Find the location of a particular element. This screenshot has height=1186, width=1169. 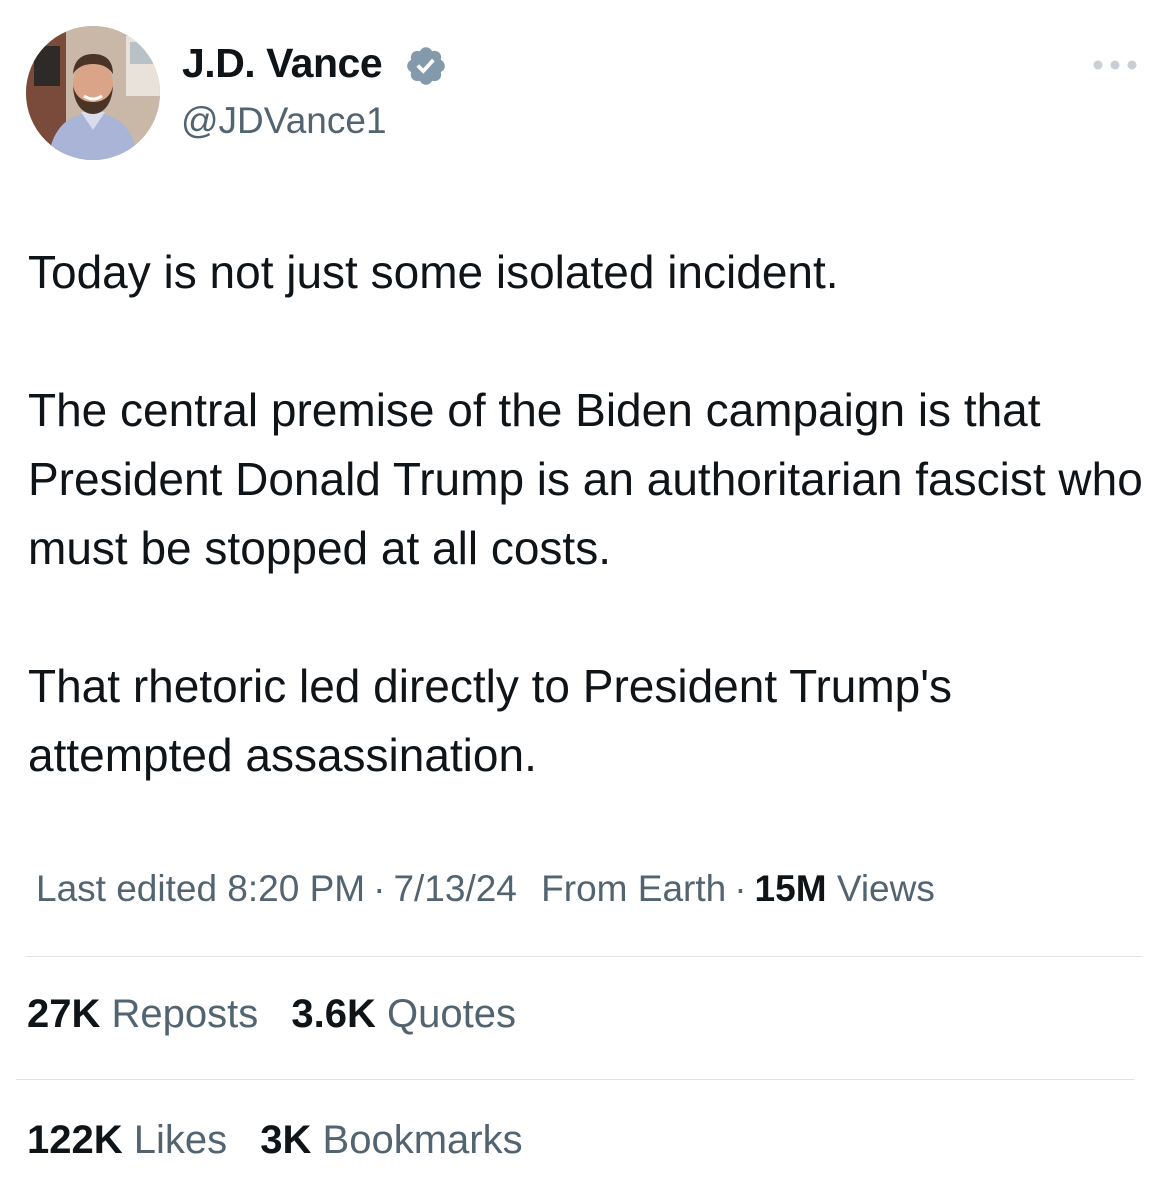

likes-stat: 122K Likes is located at coordinates (127, 1140).